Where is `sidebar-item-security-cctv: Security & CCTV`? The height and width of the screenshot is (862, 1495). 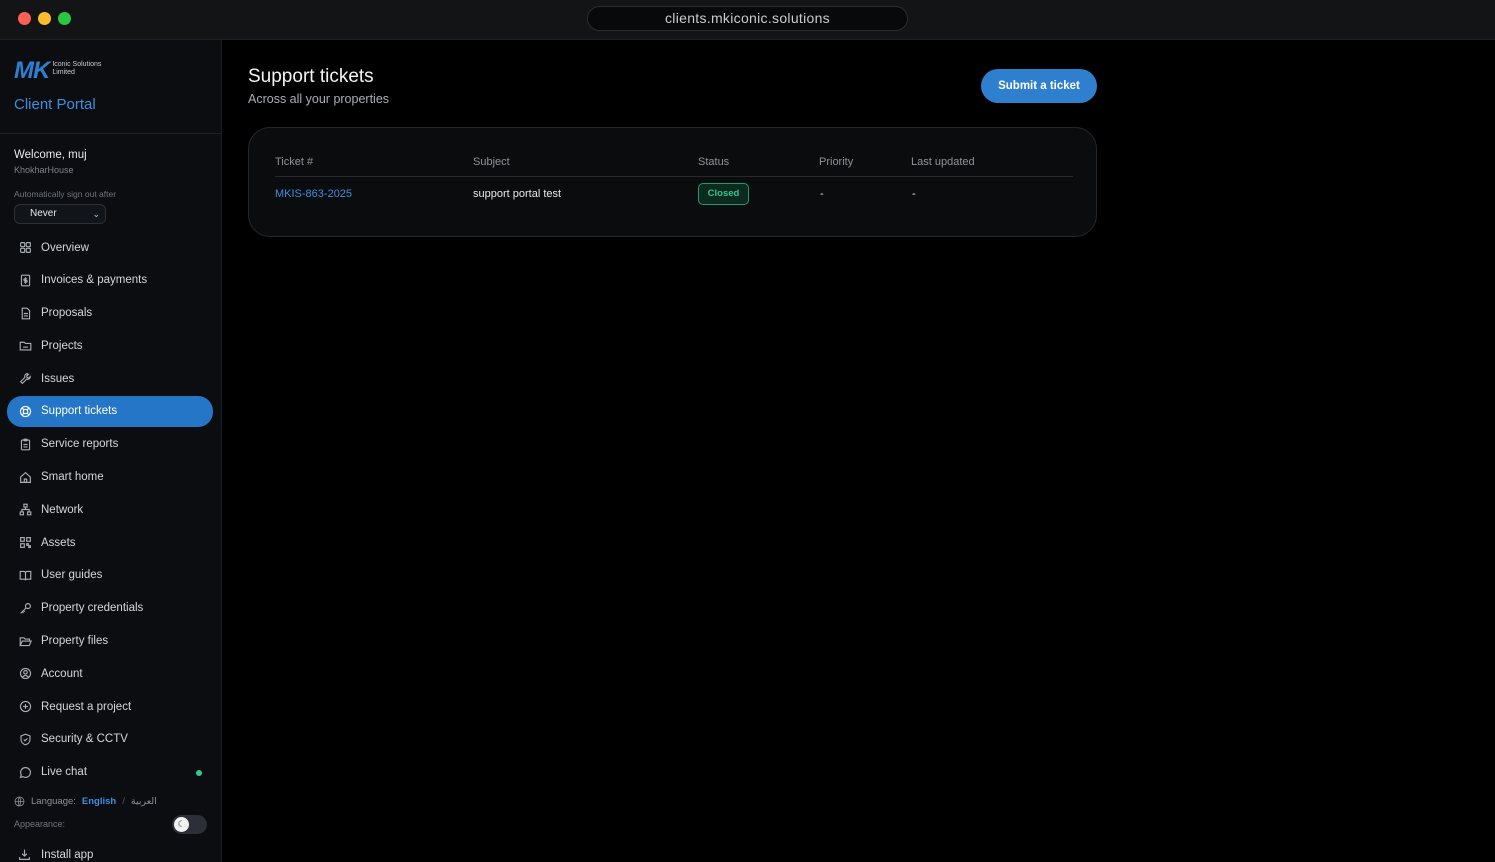 sidebar-item-security-cctv: Security & CCTV is located at coordinates (110, 739).